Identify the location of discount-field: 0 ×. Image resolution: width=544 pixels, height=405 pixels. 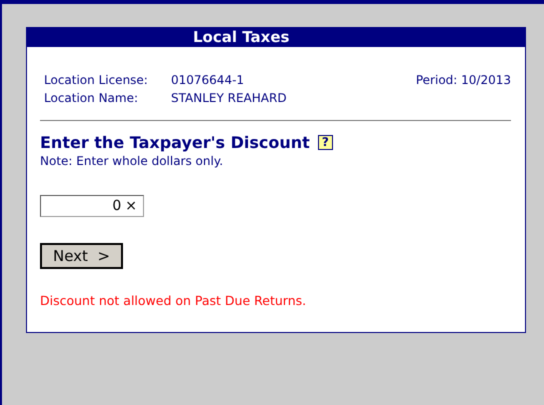
(92, 206).